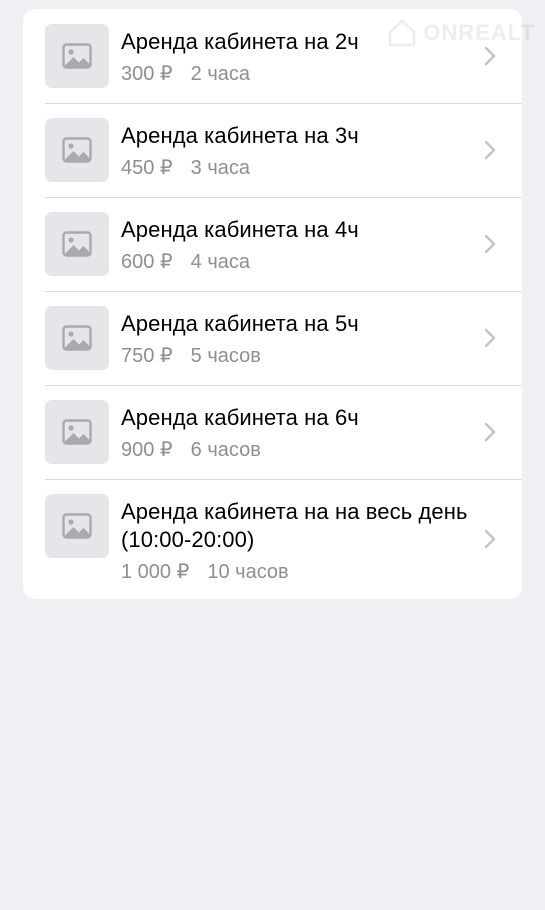  Describe the element at coordinates (147, 450) in the screenshot. I see `list-item-price: 900 ₽` at that location.